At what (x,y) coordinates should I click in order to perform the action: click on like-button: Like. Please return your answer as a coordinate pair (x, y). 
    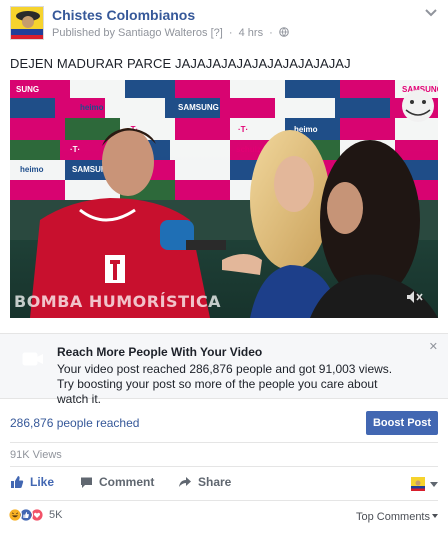
    Looking at the image, I should click on (32, 482).